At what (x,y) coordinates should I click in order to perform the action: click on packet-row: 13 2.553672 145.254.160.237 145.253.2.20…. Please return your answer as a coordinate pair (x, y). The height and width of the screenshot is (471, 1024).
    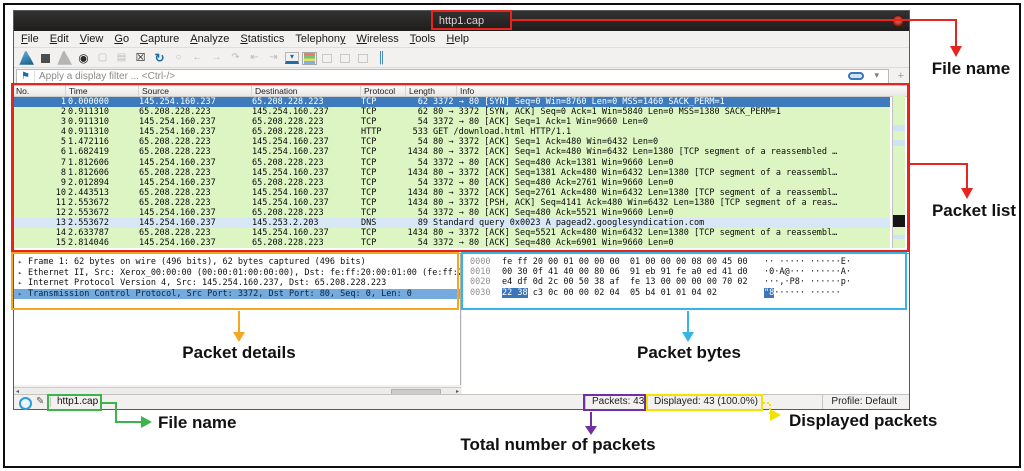
    Looking at the image, I should click on (452, 223).